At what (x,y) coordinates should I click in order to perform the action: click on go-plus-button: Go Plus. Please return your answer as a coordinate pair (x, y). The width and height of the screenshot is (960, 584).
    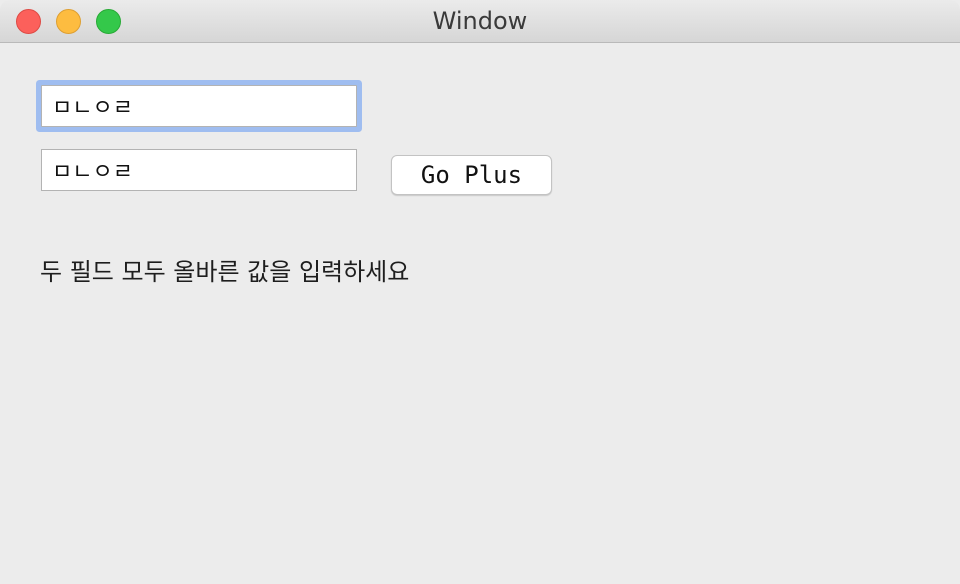
    Looking at the image, I should click on (471, 175).